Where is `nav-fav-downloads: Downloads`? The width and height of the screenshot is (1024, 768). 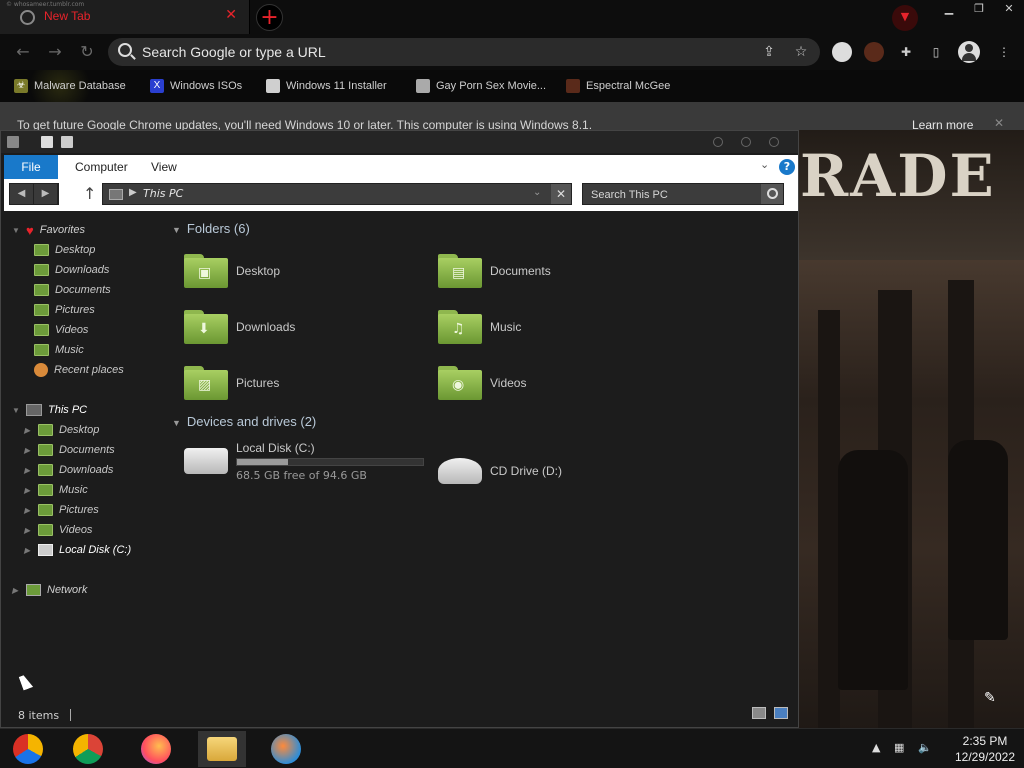 nav-fav-downloads: Downloads is located at coordinates (71, 270).